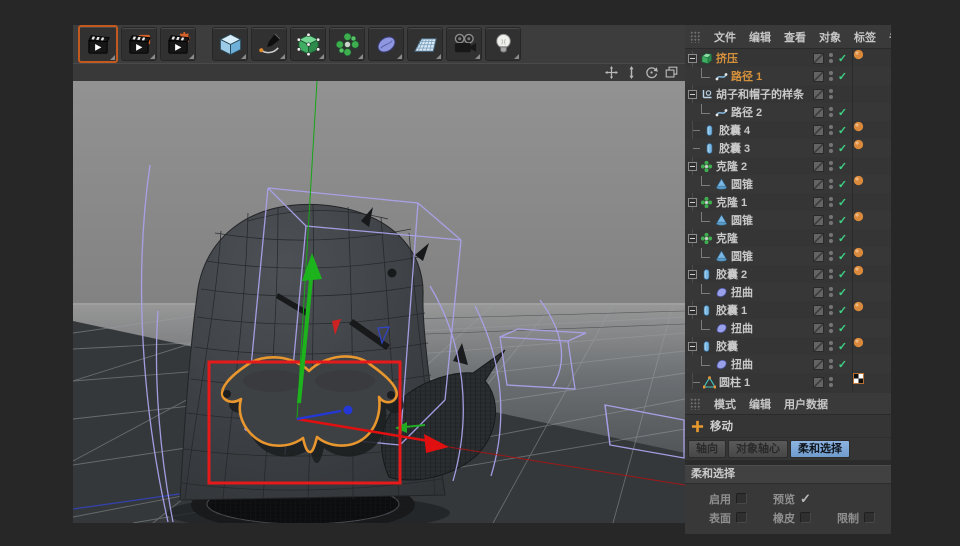 This screenshot has height=546, width=960. Describe the element at coordinates (788, 202) in the screenshot. I see `tree-row: 克隆 1 ✓` at that location.